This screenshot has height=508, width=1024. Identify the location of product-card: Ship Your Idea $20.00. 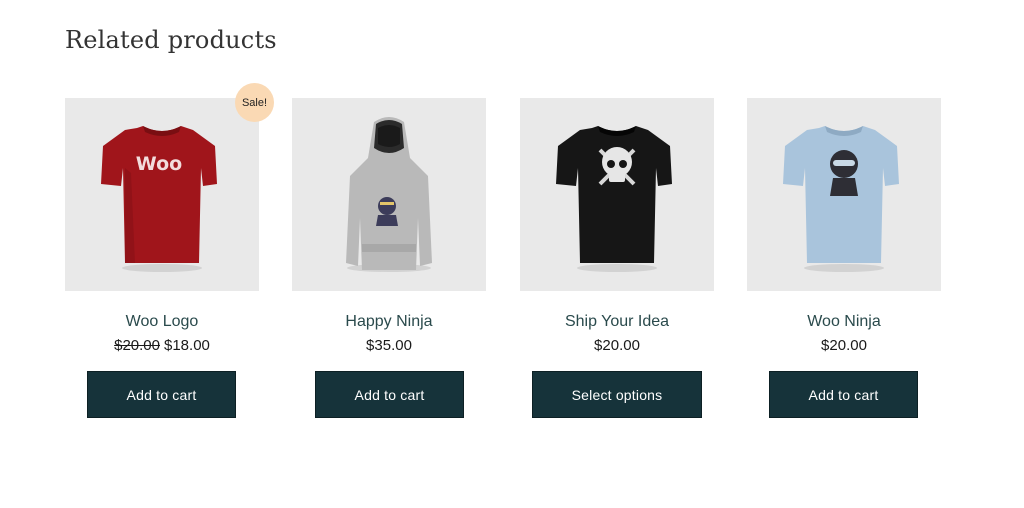
(617, 226).